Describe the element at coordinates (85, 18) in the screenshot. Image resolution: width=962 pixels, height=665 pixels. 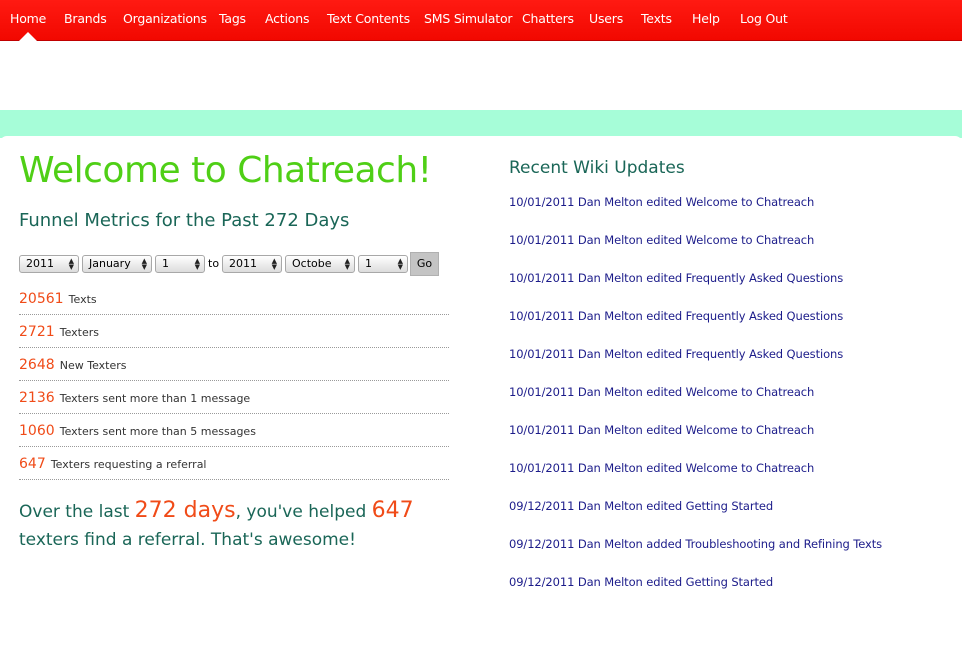
I see `nav-item-brands: Brands` at that location.